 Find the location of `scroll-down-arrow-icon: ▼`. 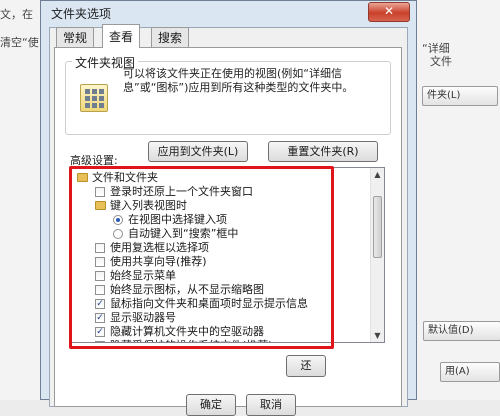

scroll-down-arrow-icon: ▼ is located at coordinates (377, 335).